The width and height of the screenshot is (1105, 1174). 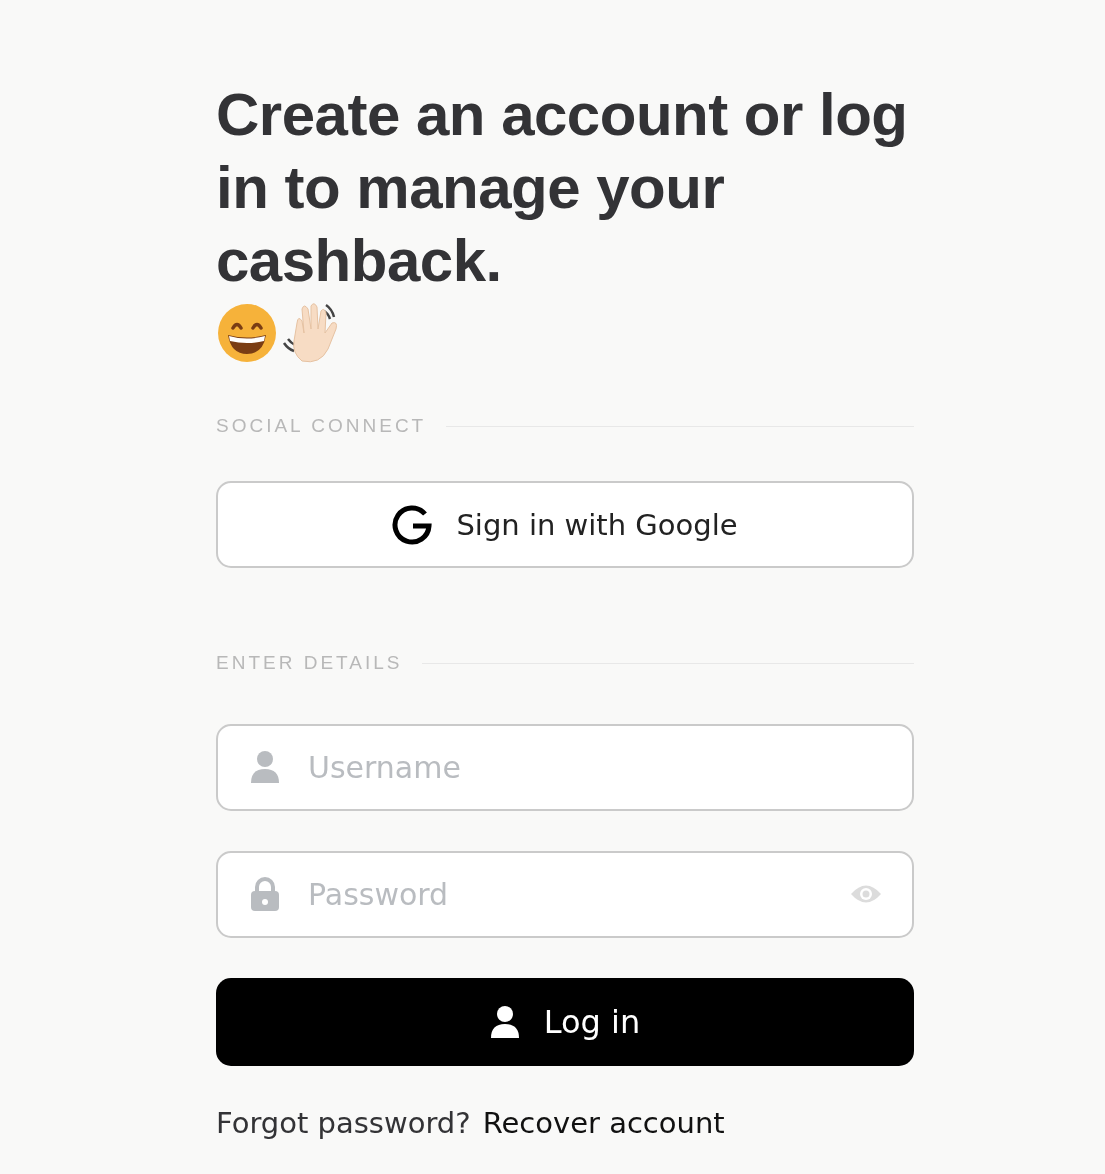 I want to click on page-heading: Create an account or log in to manage your cashback., so click(x=562, y=188).